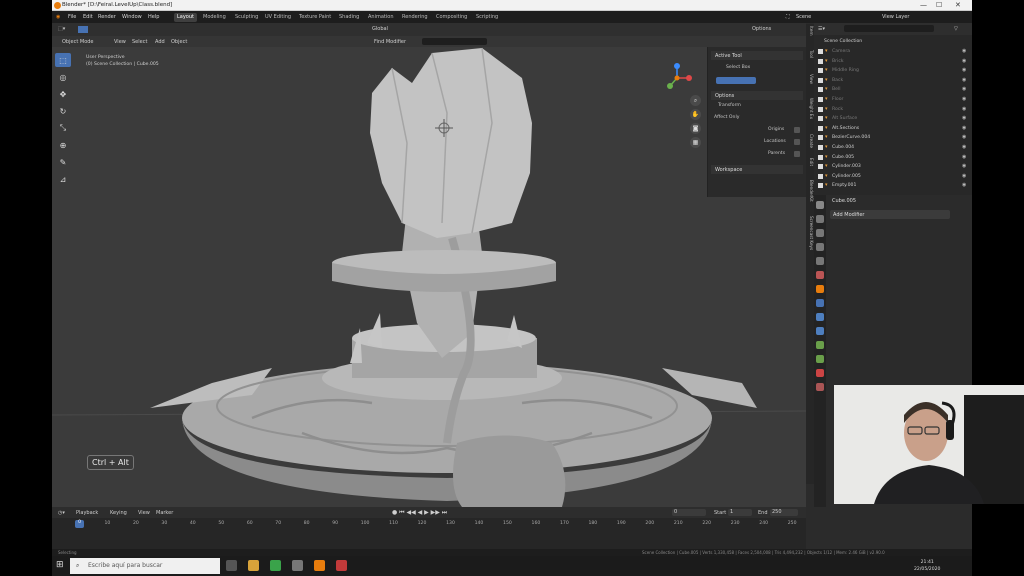  Describe the element at coordinates (956, 29) in the screenshot. I see `filter-icon: ▽` at that location.